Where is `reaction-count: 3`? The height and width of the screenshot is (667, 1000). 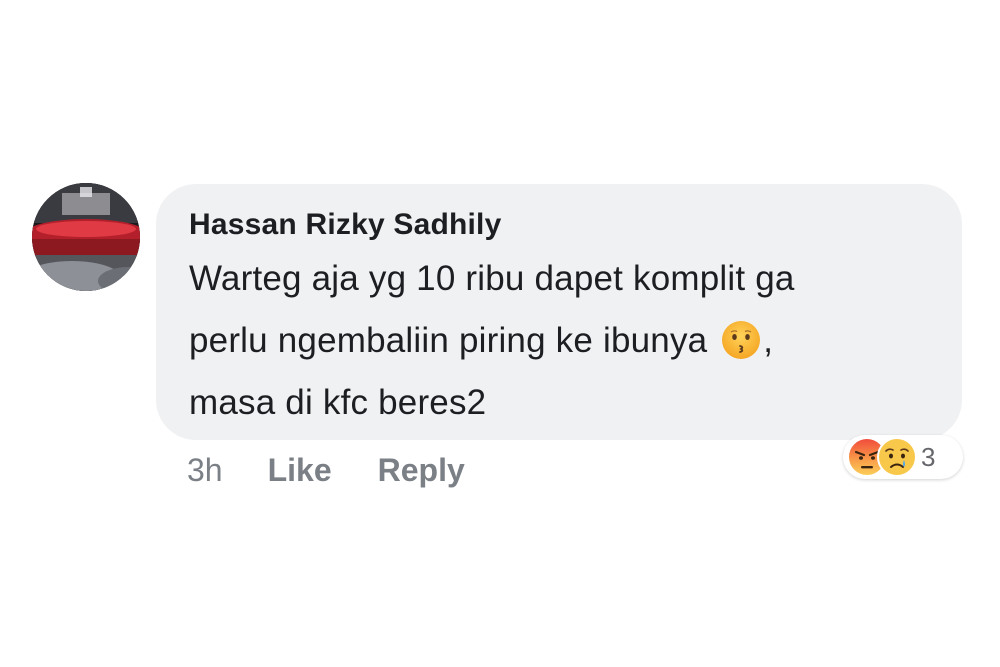 reaction-count: 3 is located at coordinates (928, 456).